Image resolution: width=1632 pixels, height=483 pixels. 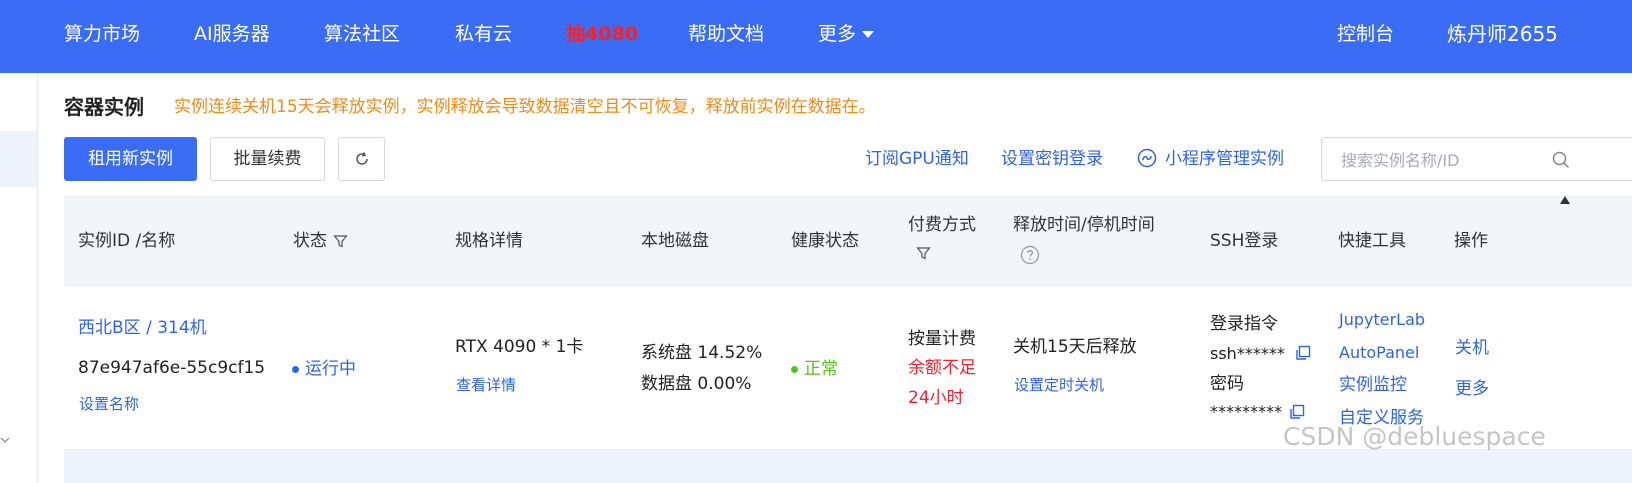 What do you see at coordinates (825, 241) in the screenshot?
I see `column-header-health: 健康状态` at bounding box center [825, 241].